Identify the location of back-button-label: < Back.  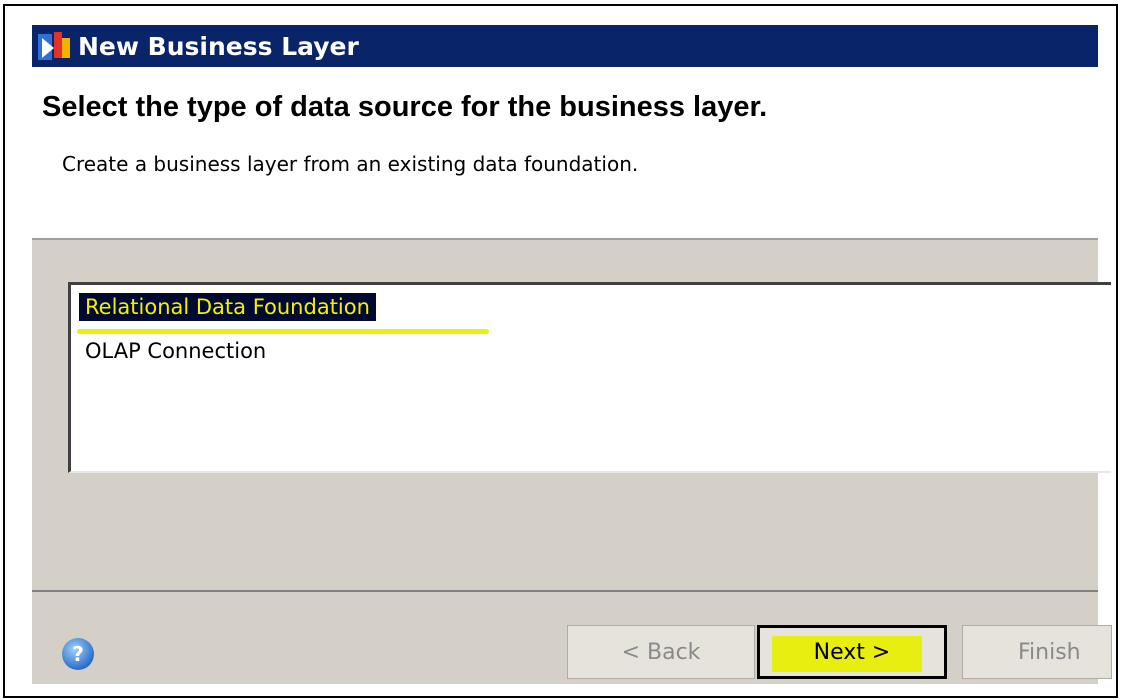
(661, 652).